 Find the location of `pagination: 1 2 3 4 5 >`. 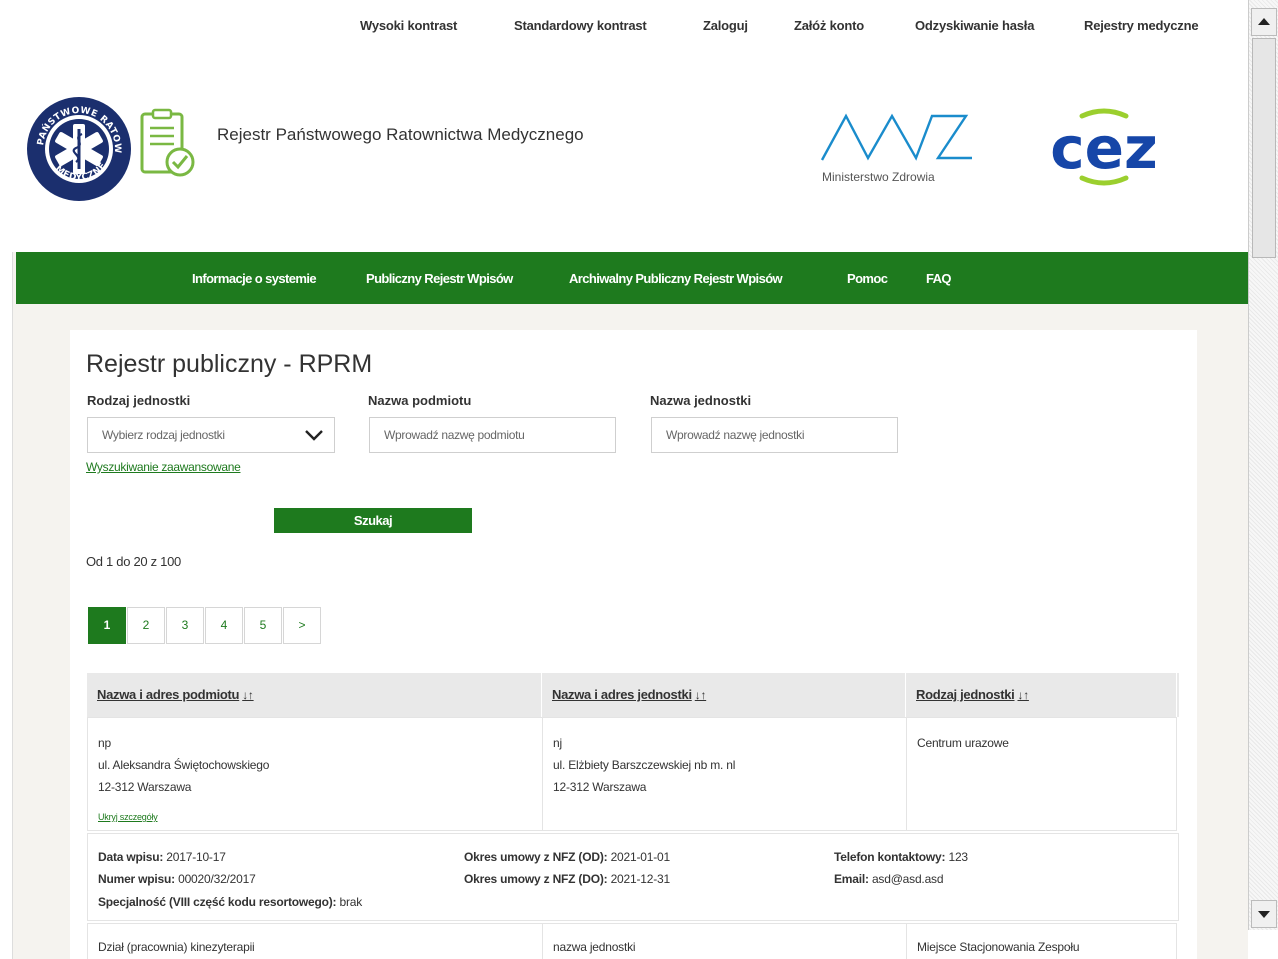

pagination: 1 2 3 4 5 > is located at coordinates (205, 625).